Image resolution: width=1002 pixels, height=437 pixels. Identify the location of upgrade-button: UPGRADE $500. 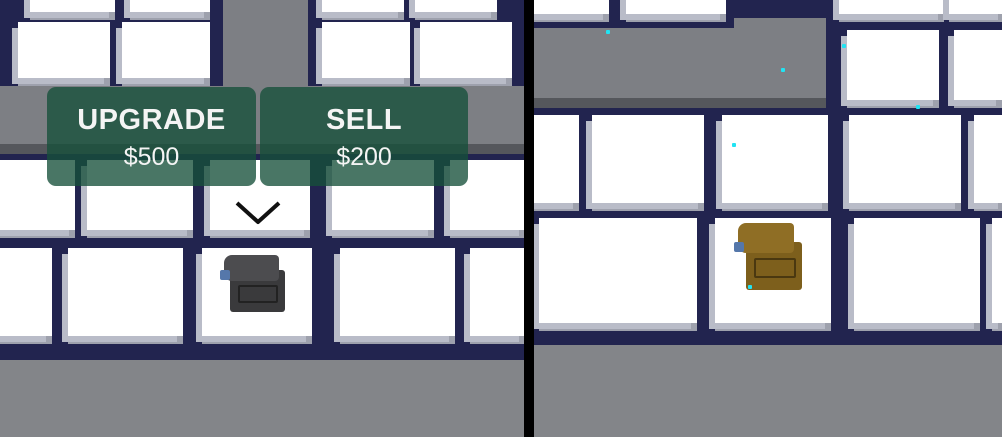
(151, 136).